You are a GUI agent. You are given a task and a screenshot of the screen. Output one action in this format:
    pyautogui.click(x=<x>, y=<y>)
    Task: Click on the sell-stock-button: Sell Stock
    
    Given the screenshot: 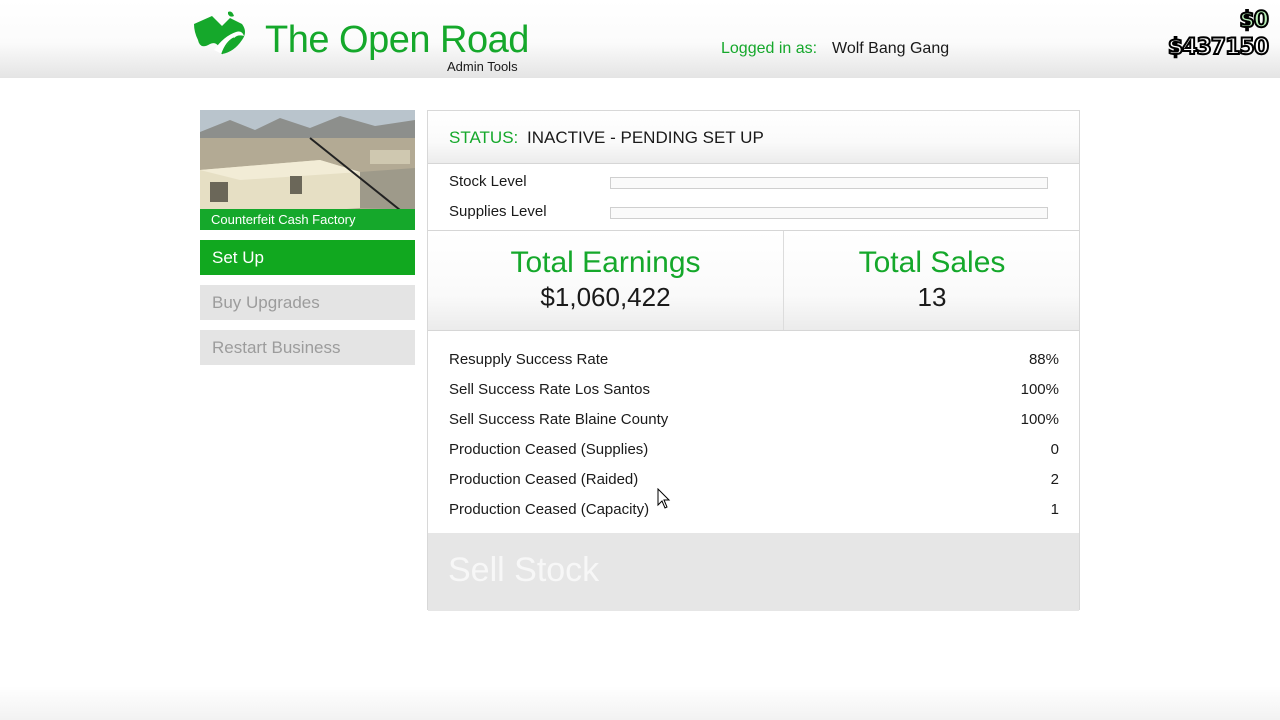 What is the action you would take?
    pyautogui.click(x=753, y=572)
    